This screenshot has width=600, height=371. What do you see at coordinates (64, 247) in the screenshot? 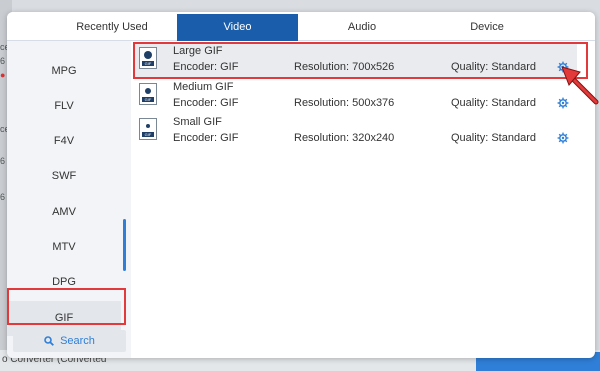
I see `format-item-mtv: MTV` at bounding box center [64, 247].